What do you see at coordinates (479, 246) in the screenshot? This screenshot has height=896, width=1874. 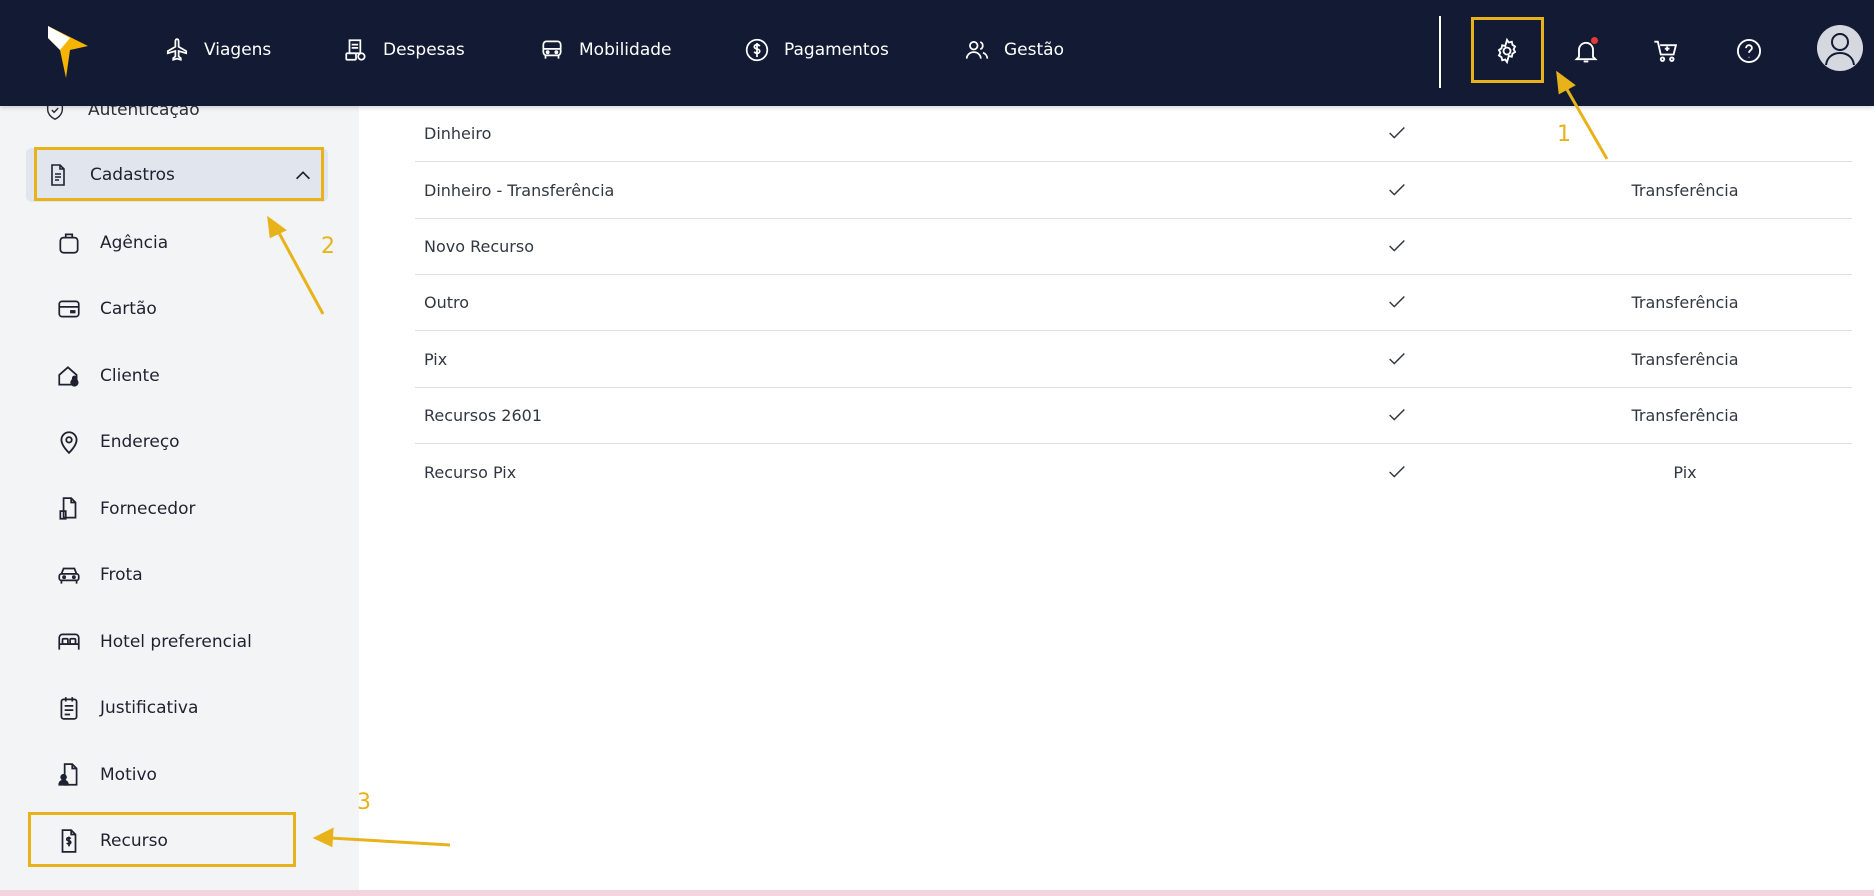 I see `row-name: Novo Recurso` at bounding box center [479, 246].